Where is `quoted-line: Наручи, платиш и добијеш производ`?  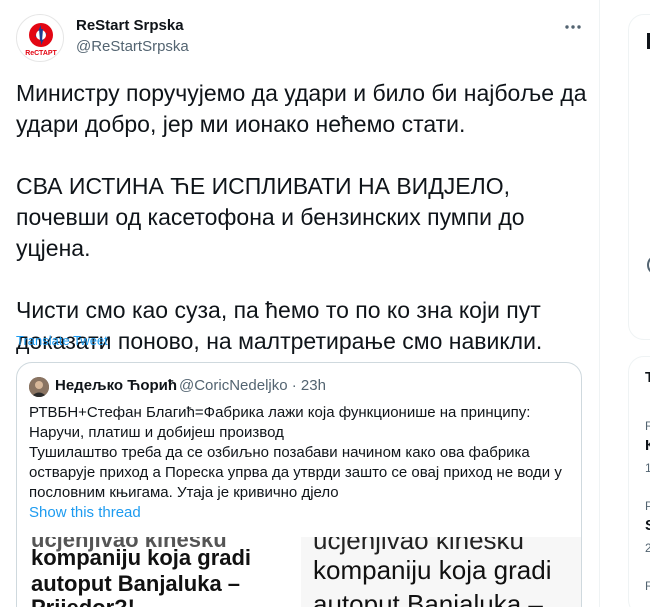
quoted-line: Наручи, платиш и добијеш производ is located at coordinates (156, 432).